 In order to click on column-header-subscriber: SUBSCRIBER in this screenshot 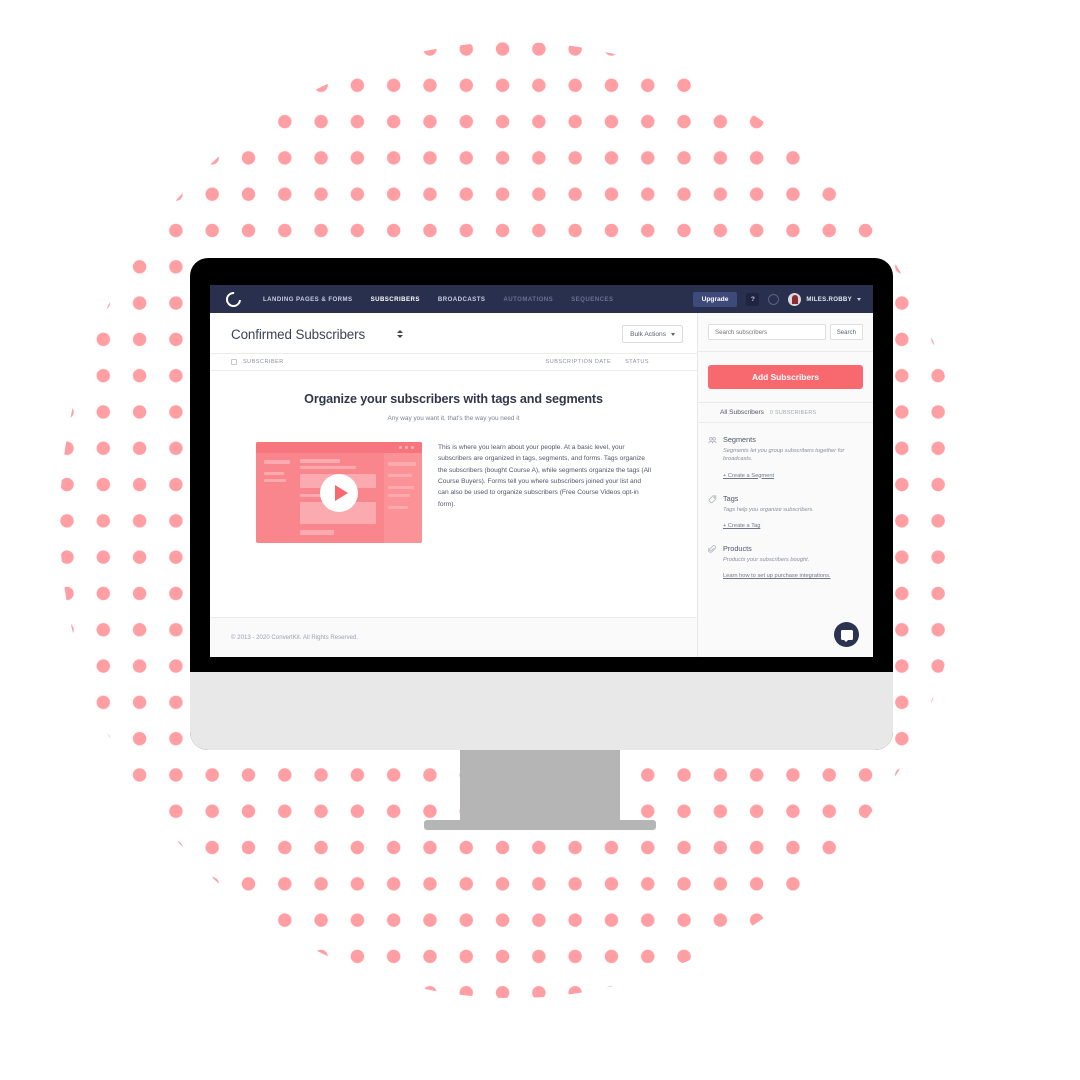, I will do `click(263, 362)`.